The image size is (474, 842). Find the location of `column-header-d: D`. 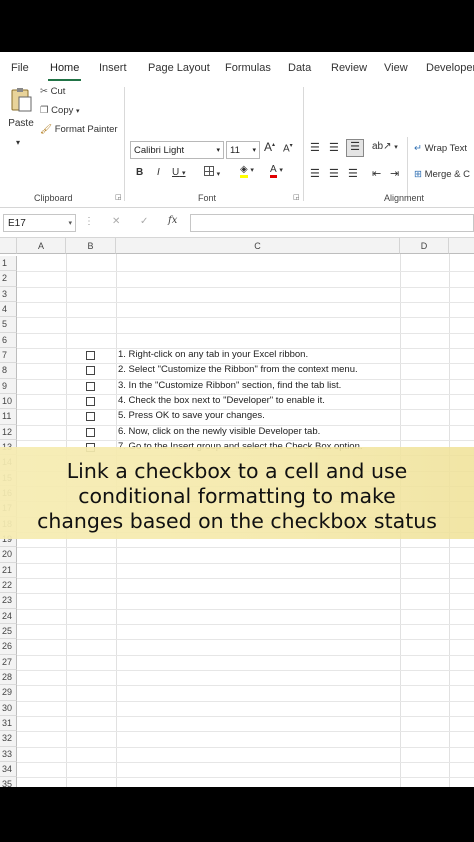

column-header-d: D is located at coordinates (424, 246).